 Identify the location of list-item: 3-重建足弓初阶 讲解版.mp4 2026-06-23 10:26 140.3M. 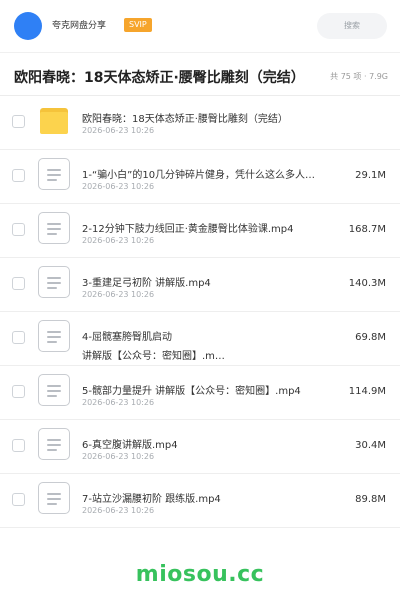
(200, 285).